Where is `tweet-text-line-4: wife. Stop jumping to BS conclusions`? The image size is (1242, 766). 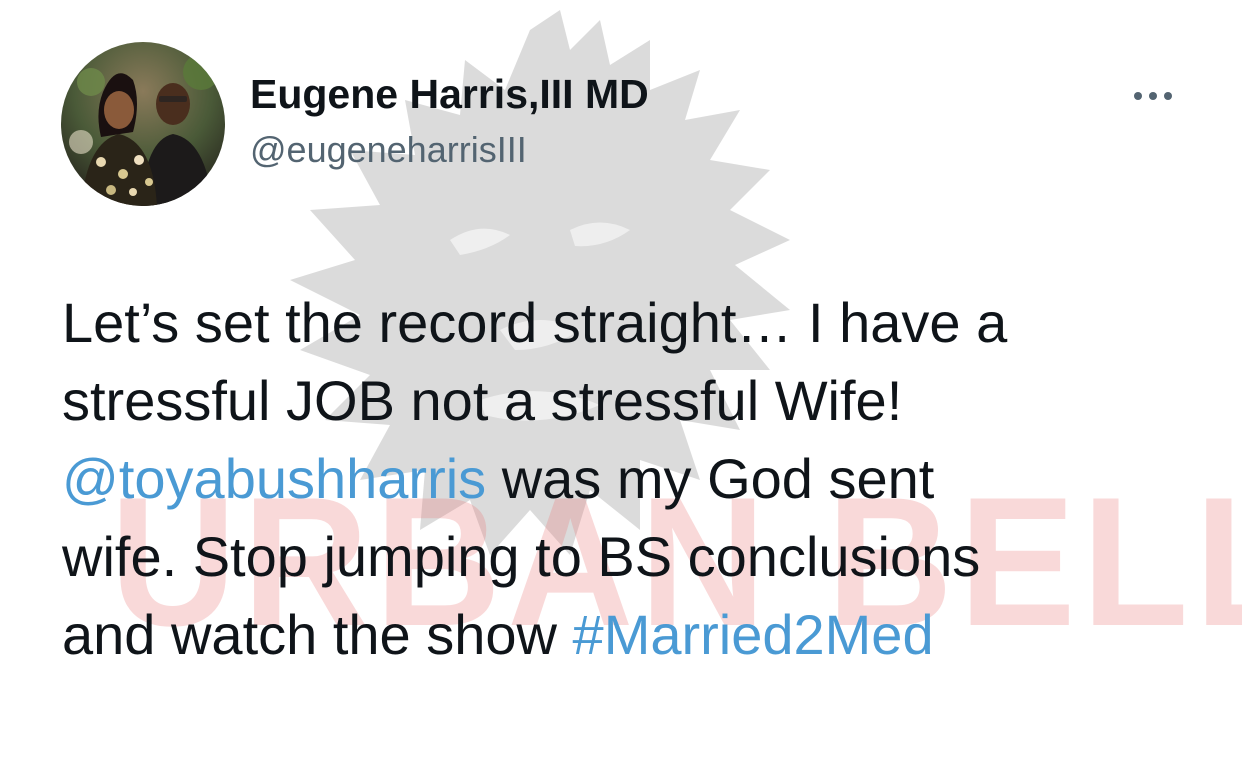
tweet-text-line-4: wife. Stop jumping to BS conclusions is located at coordinates (521, 556).